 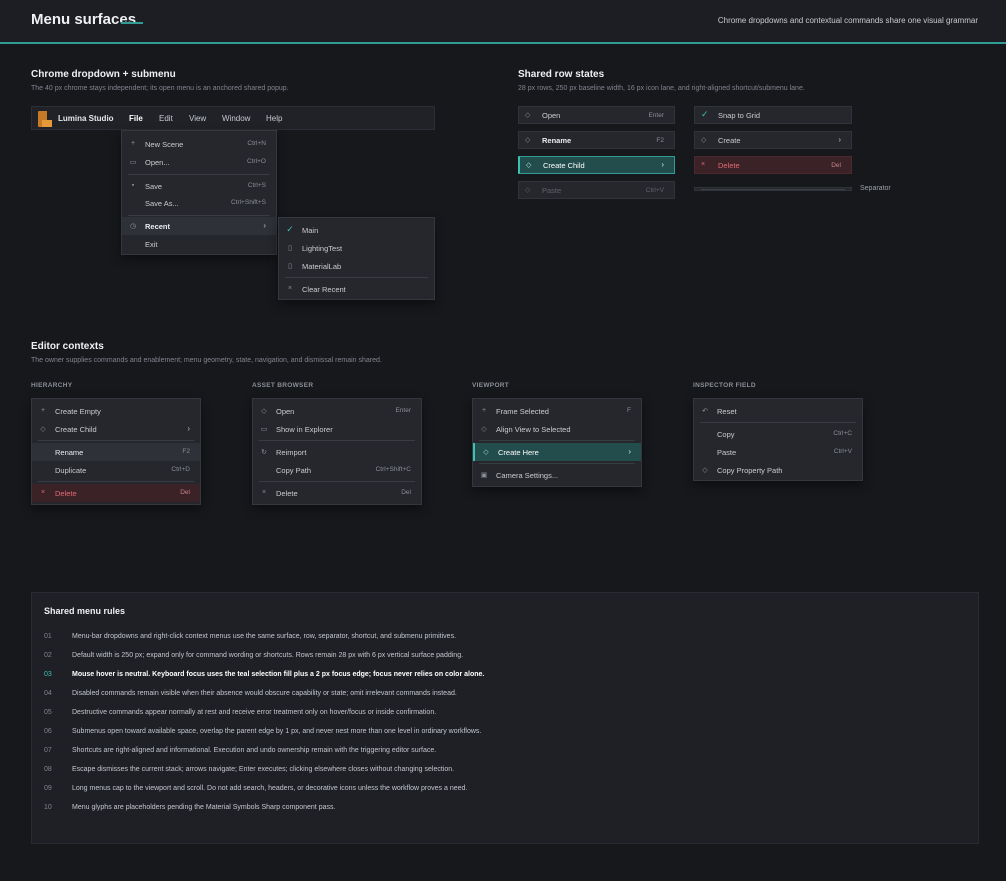 What do you see at coordinates (596, 190) in the screenshot?
I see `state-disabled: ◇ Paste Ctrl+V` at bounding box center [596, 190].